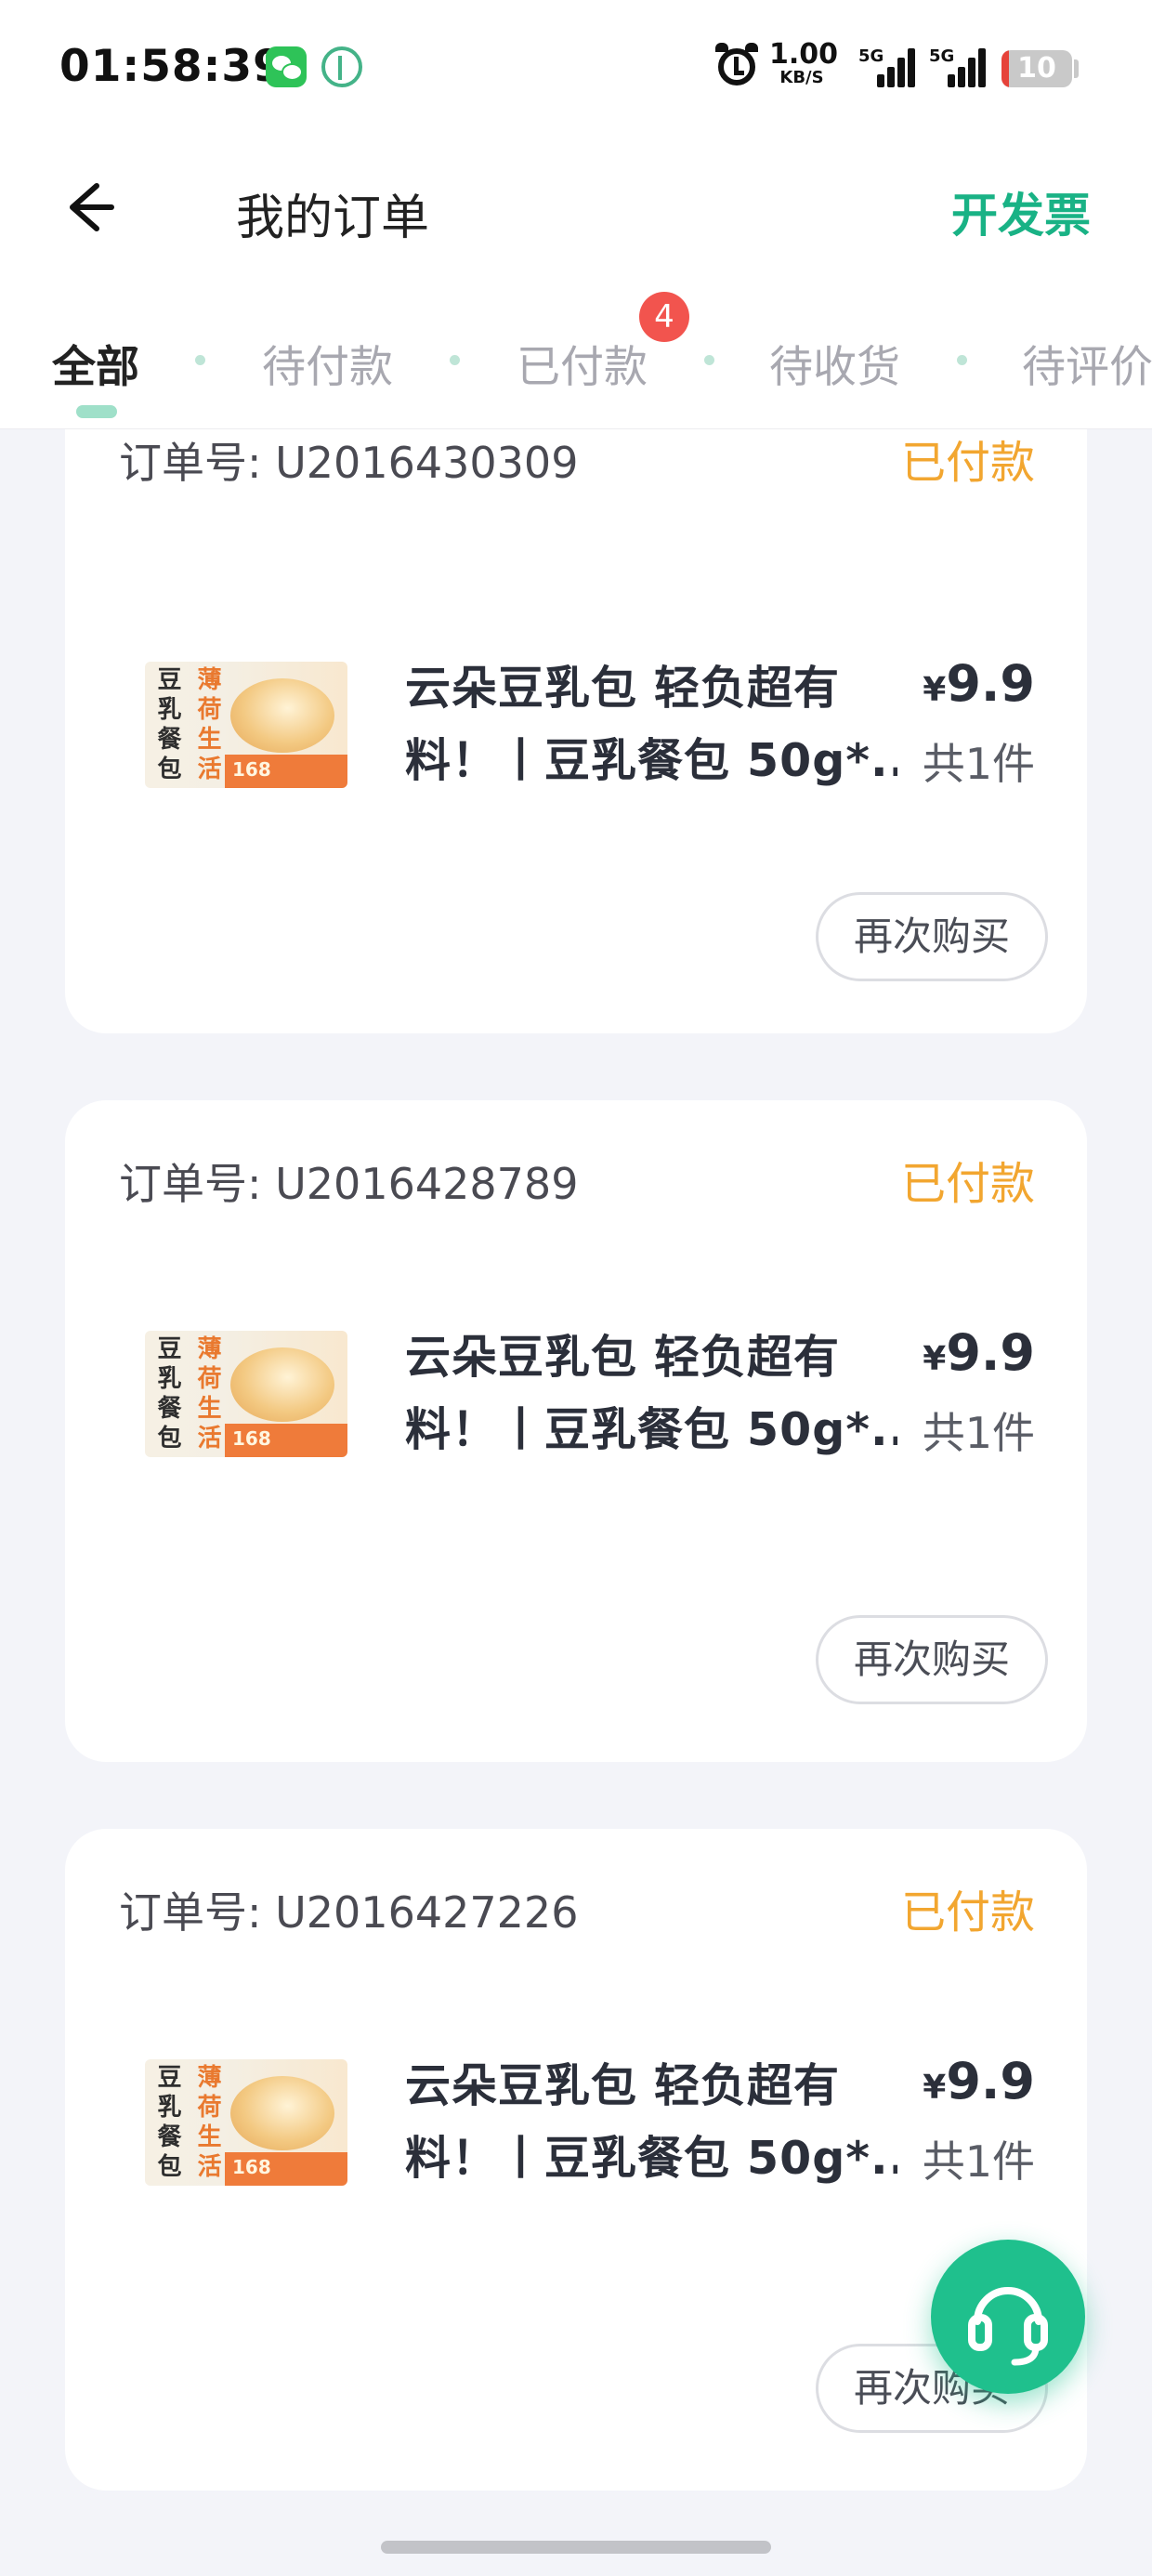 Image resolution: width=1152 pixels, height=2576 pixels. I want to click on network-speed: 1.00 KB/S, so click(804, 64).